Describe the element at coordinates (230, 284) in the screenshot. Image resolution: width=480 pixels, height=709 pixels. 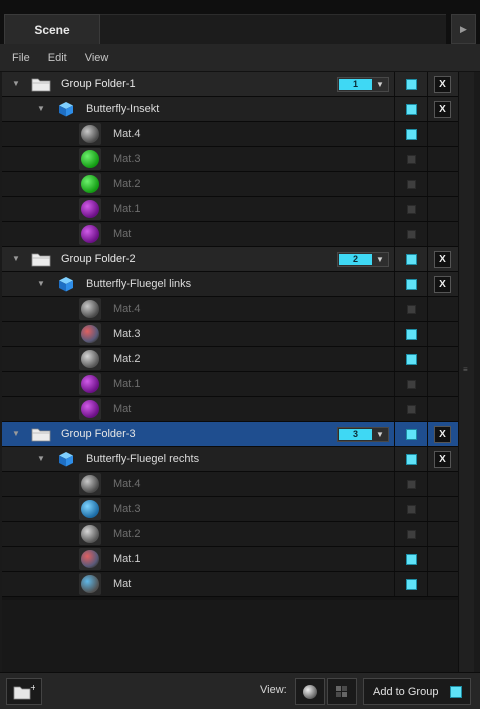
I see `object-row: ▼ Butterfly-Fluegel links X` at that location.